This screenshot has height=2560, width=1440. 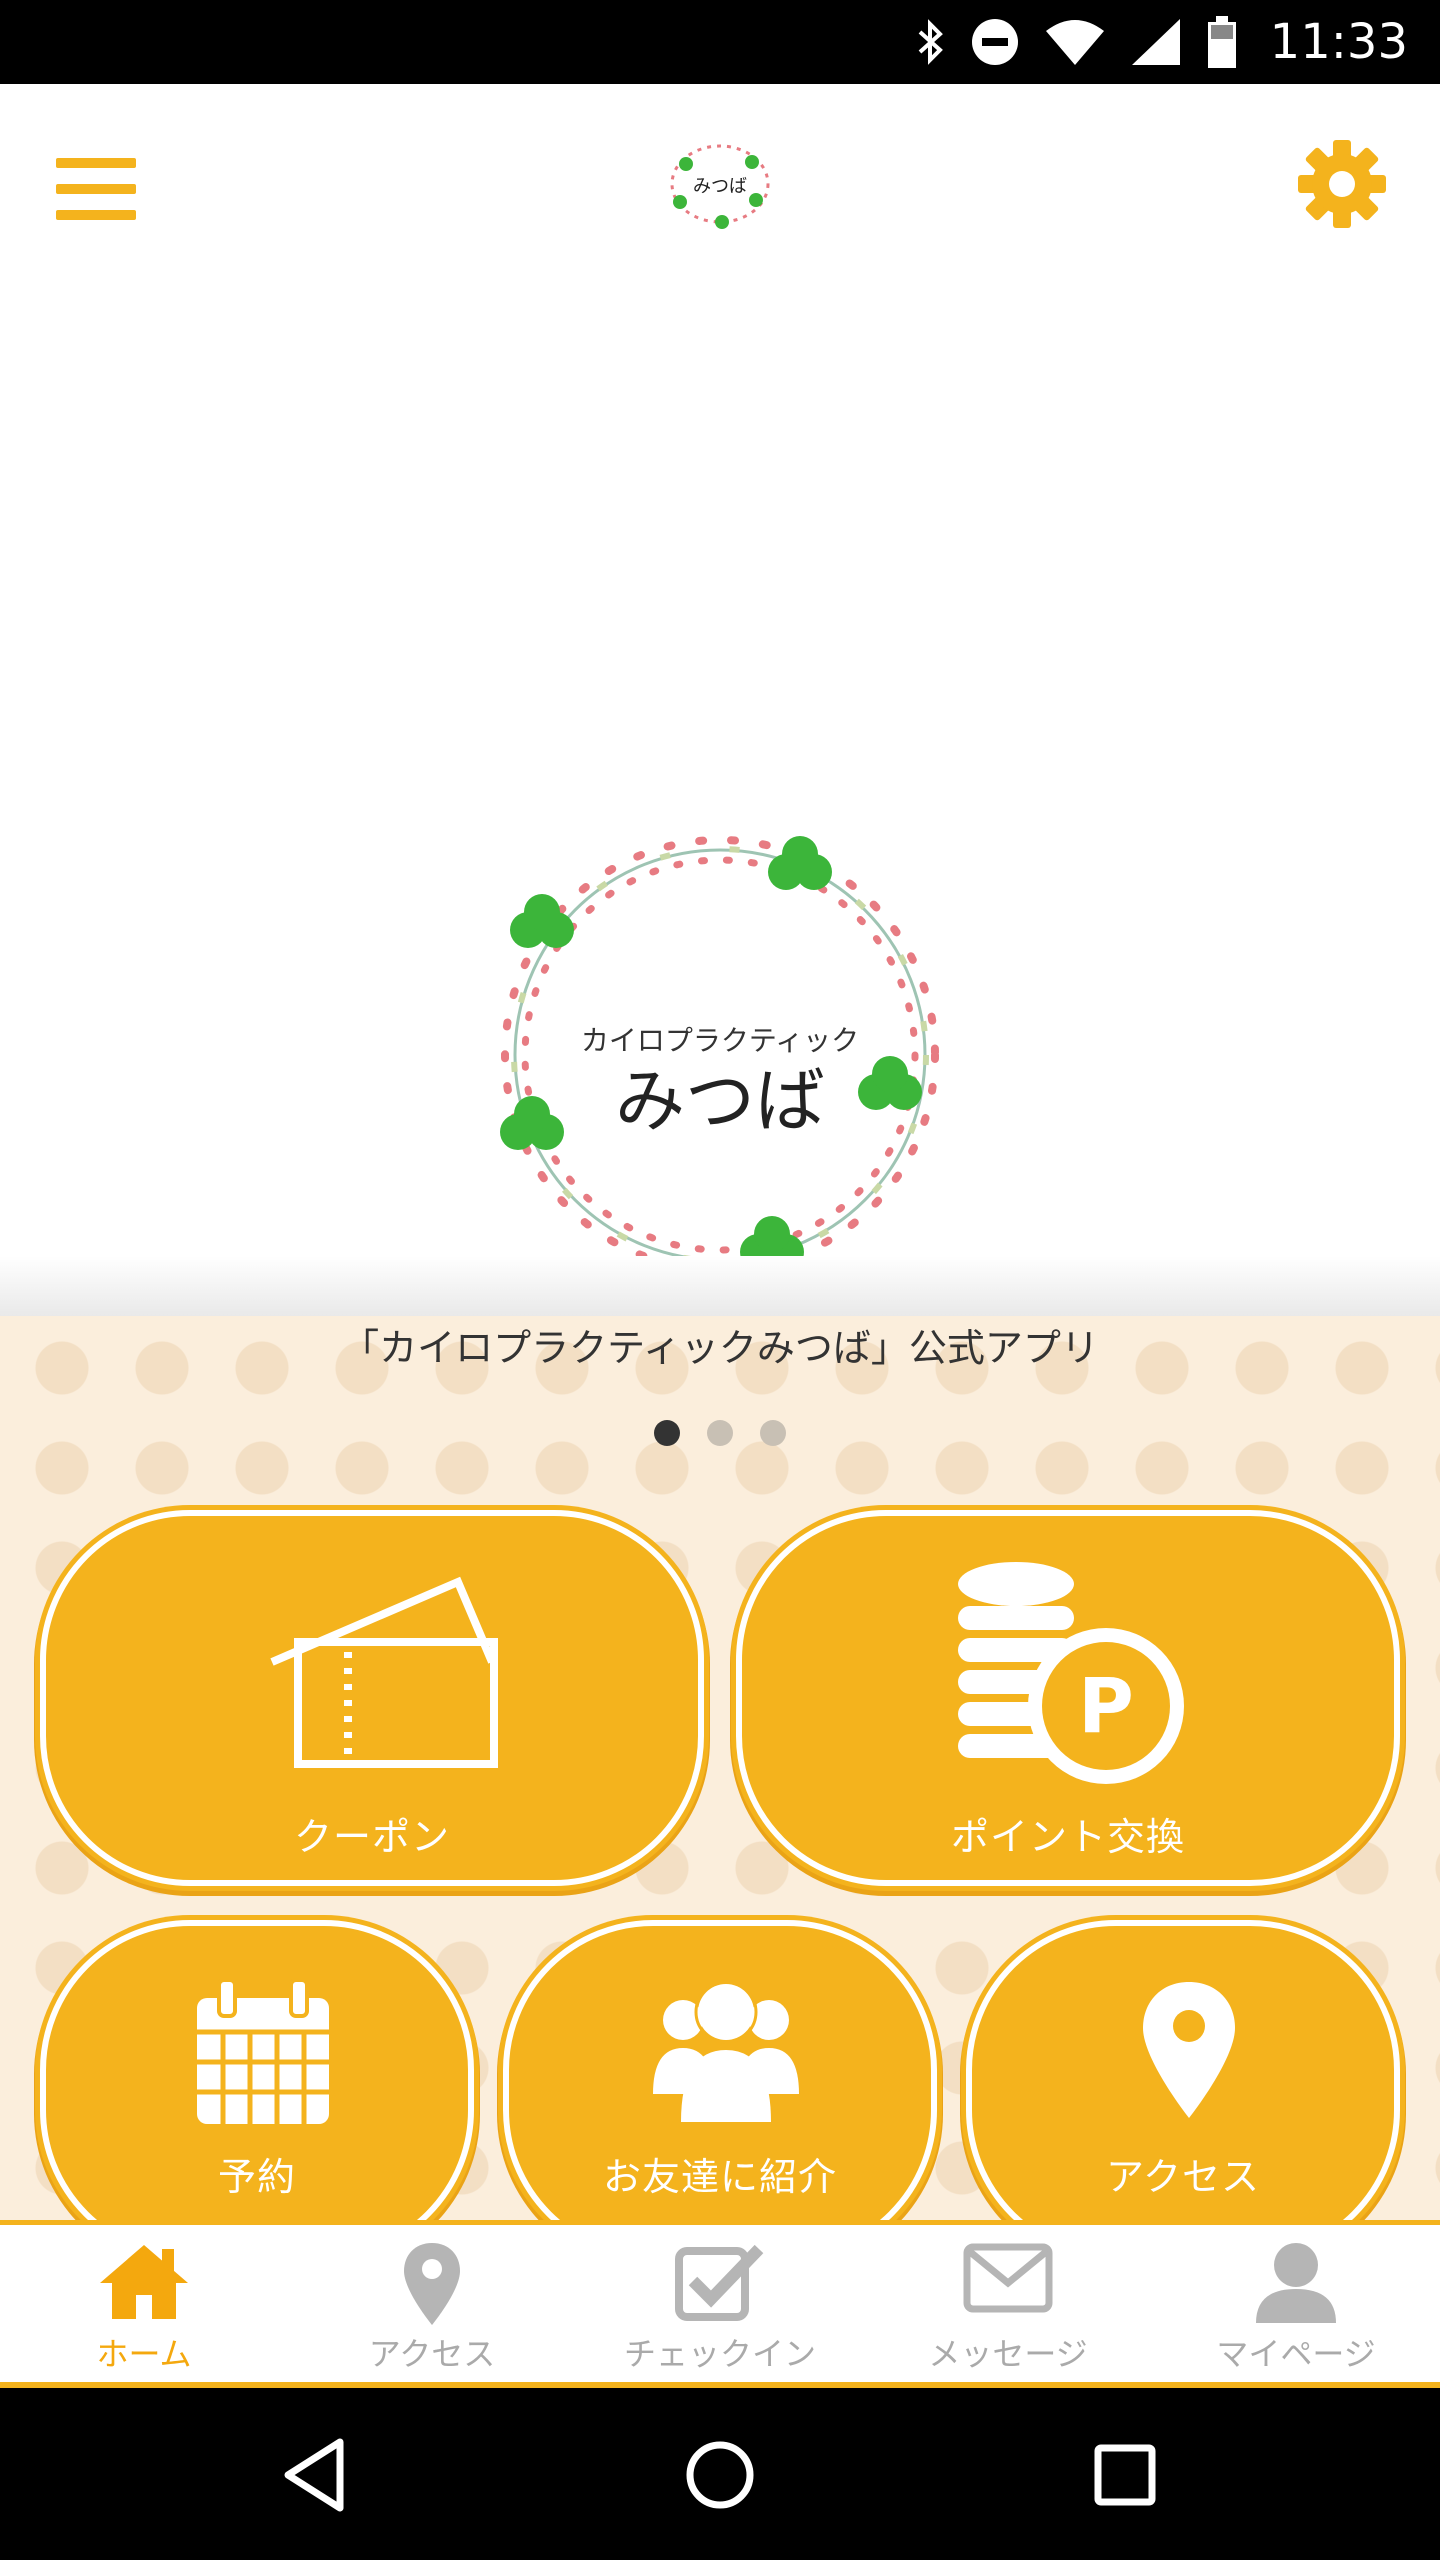 I want to click on home-icon, so click(x=144, y=2282).